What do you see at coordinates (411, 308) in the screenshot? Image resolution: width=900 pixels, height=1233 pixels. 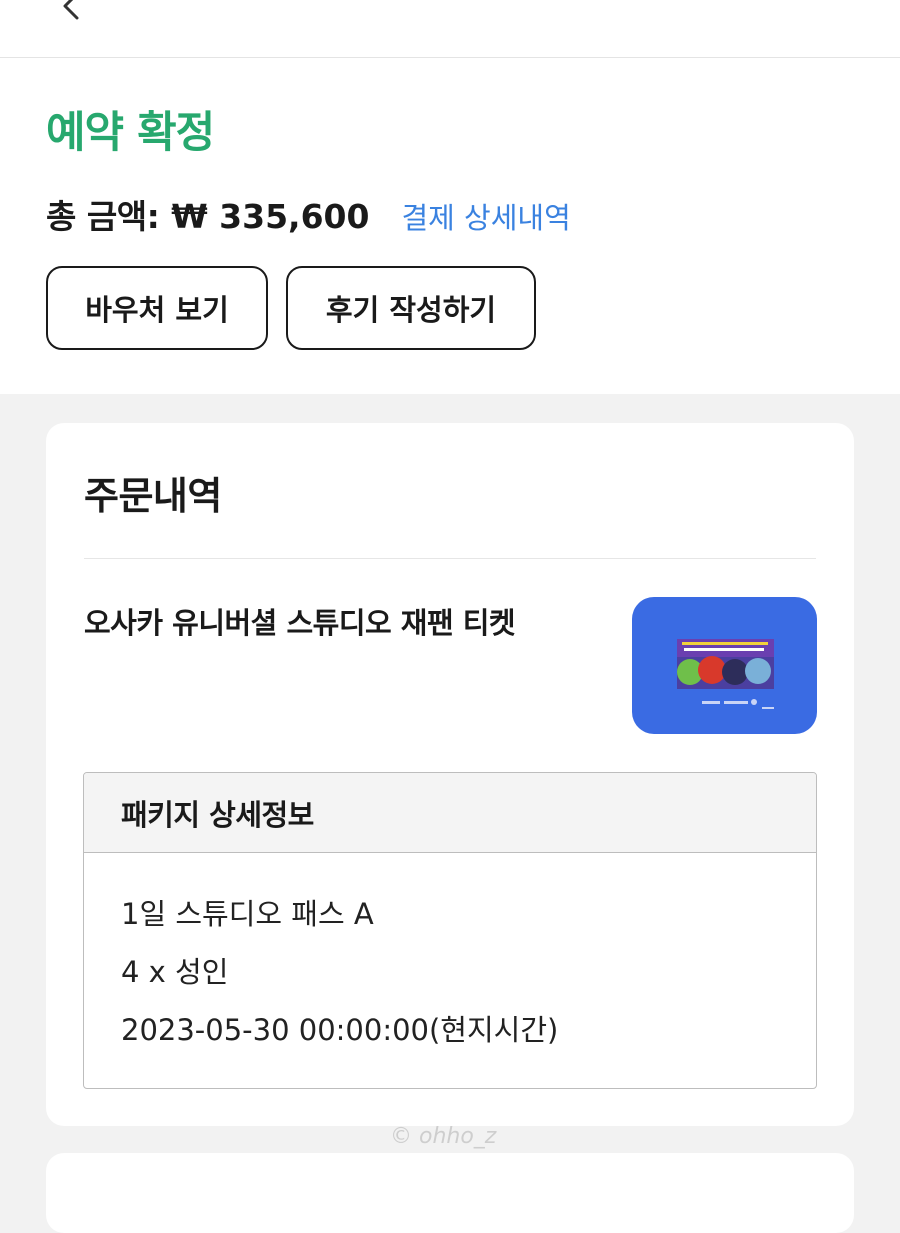 I see `write-review-button: 후기 작성하기` at bounding box center [411, 308].